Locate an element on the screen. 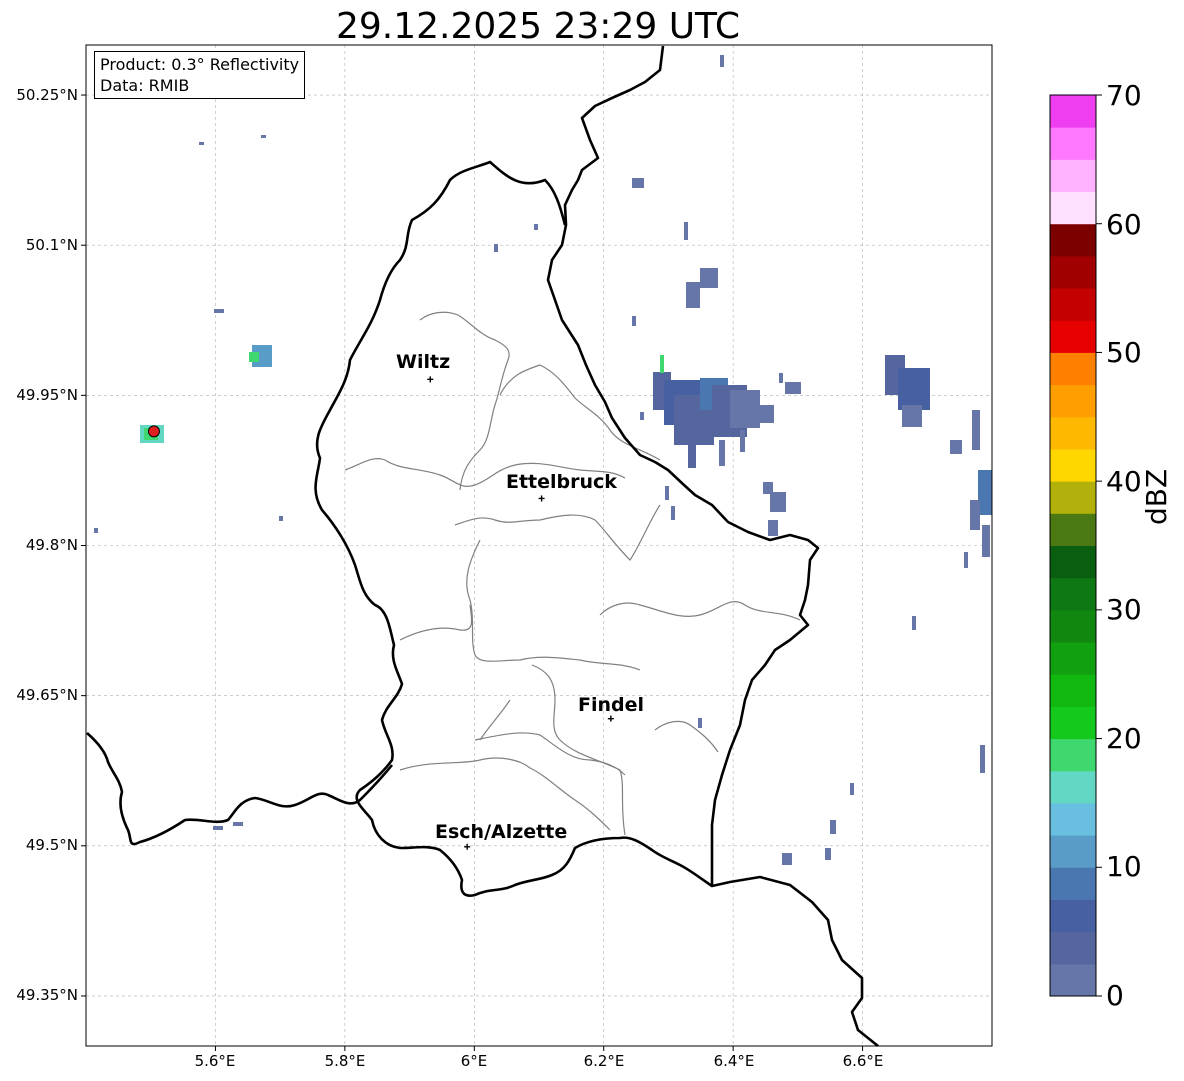 Image resolution: width=1184 pixels, height=1081 pixels. colorbar-unit-label: dBZ is located at coordinates (1156, 496).